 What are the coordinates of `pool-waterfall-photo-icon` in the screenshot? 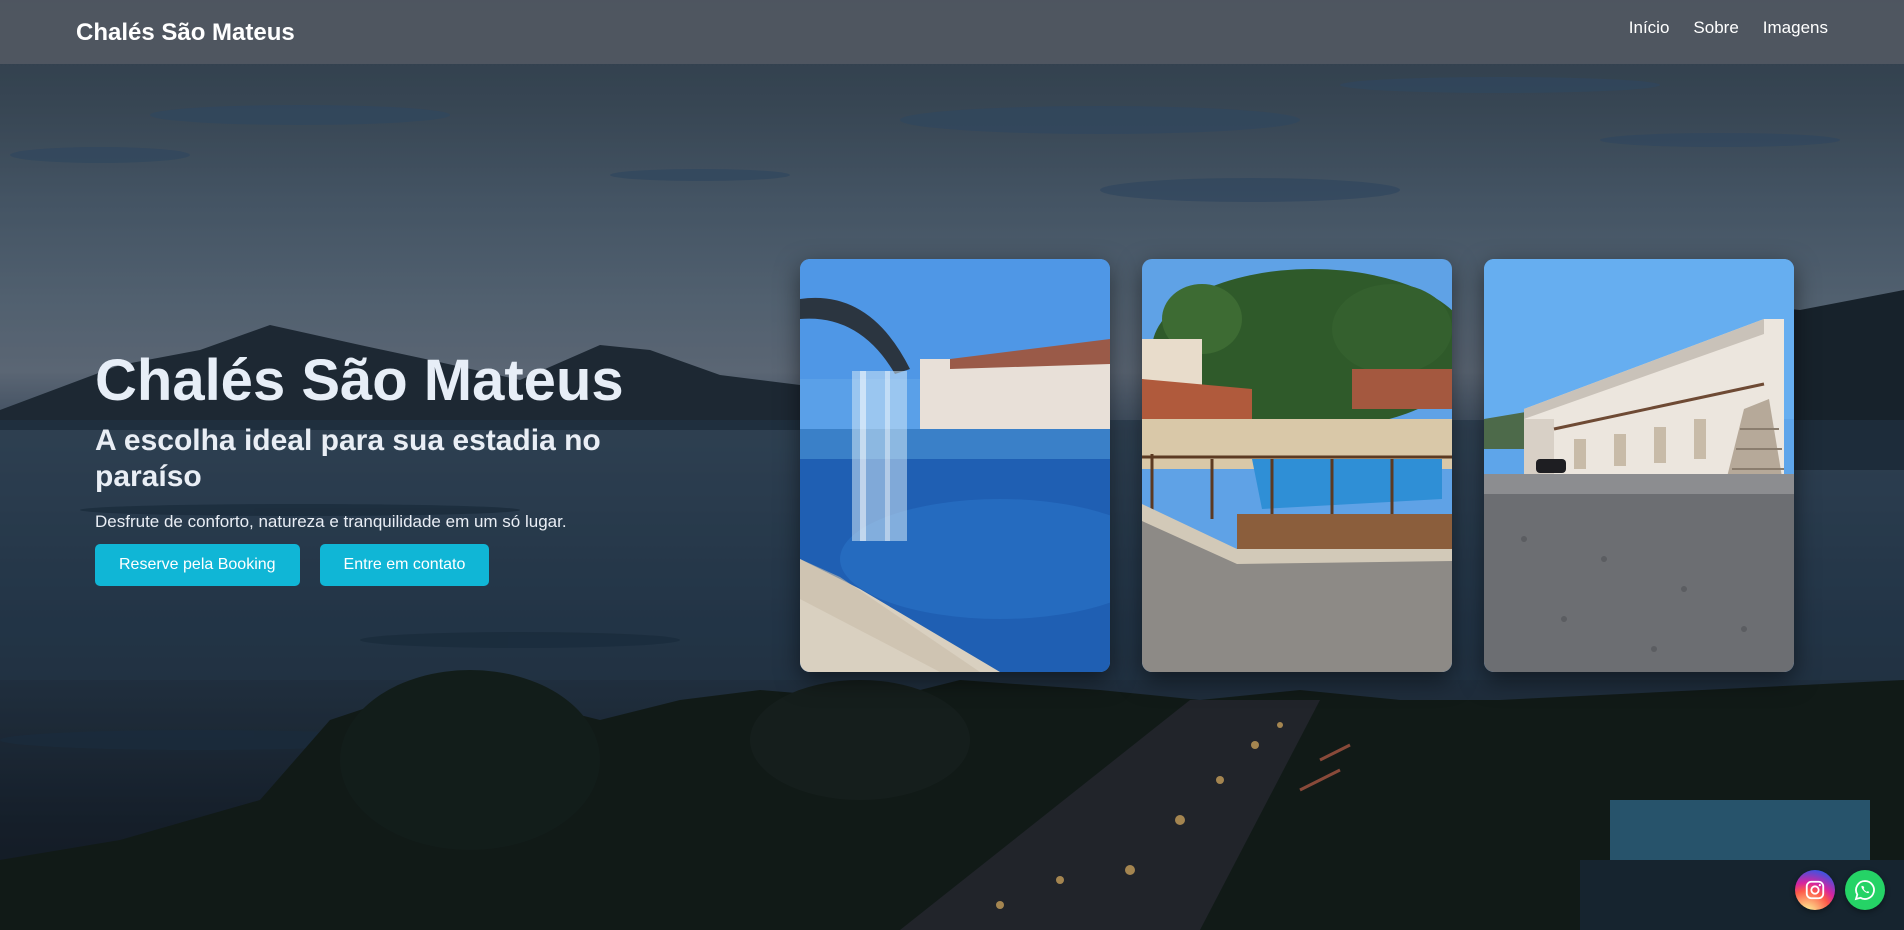 It's located at (955, 465).